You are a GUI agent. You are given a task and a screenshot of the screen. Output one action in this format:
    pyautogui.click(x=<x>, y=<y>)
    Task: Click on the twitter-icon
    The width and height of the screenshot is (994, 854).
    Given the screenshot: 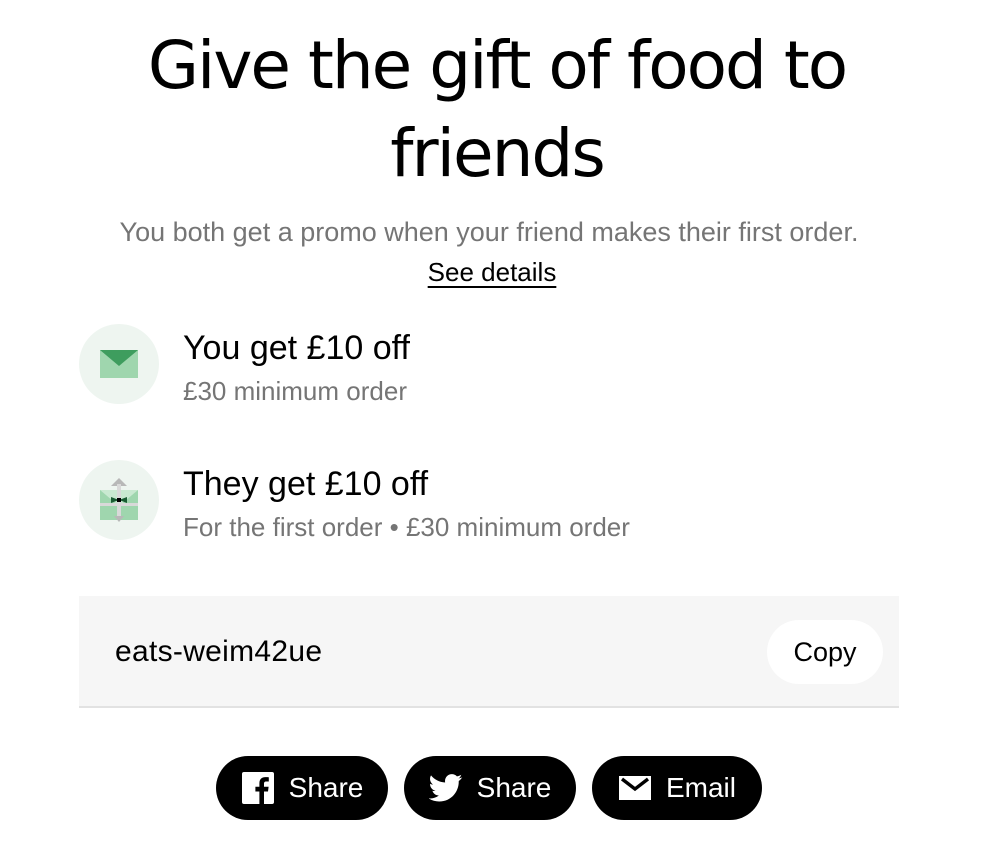 What is the action you would take?
    pyautogui.click(x=445, y=788)
    